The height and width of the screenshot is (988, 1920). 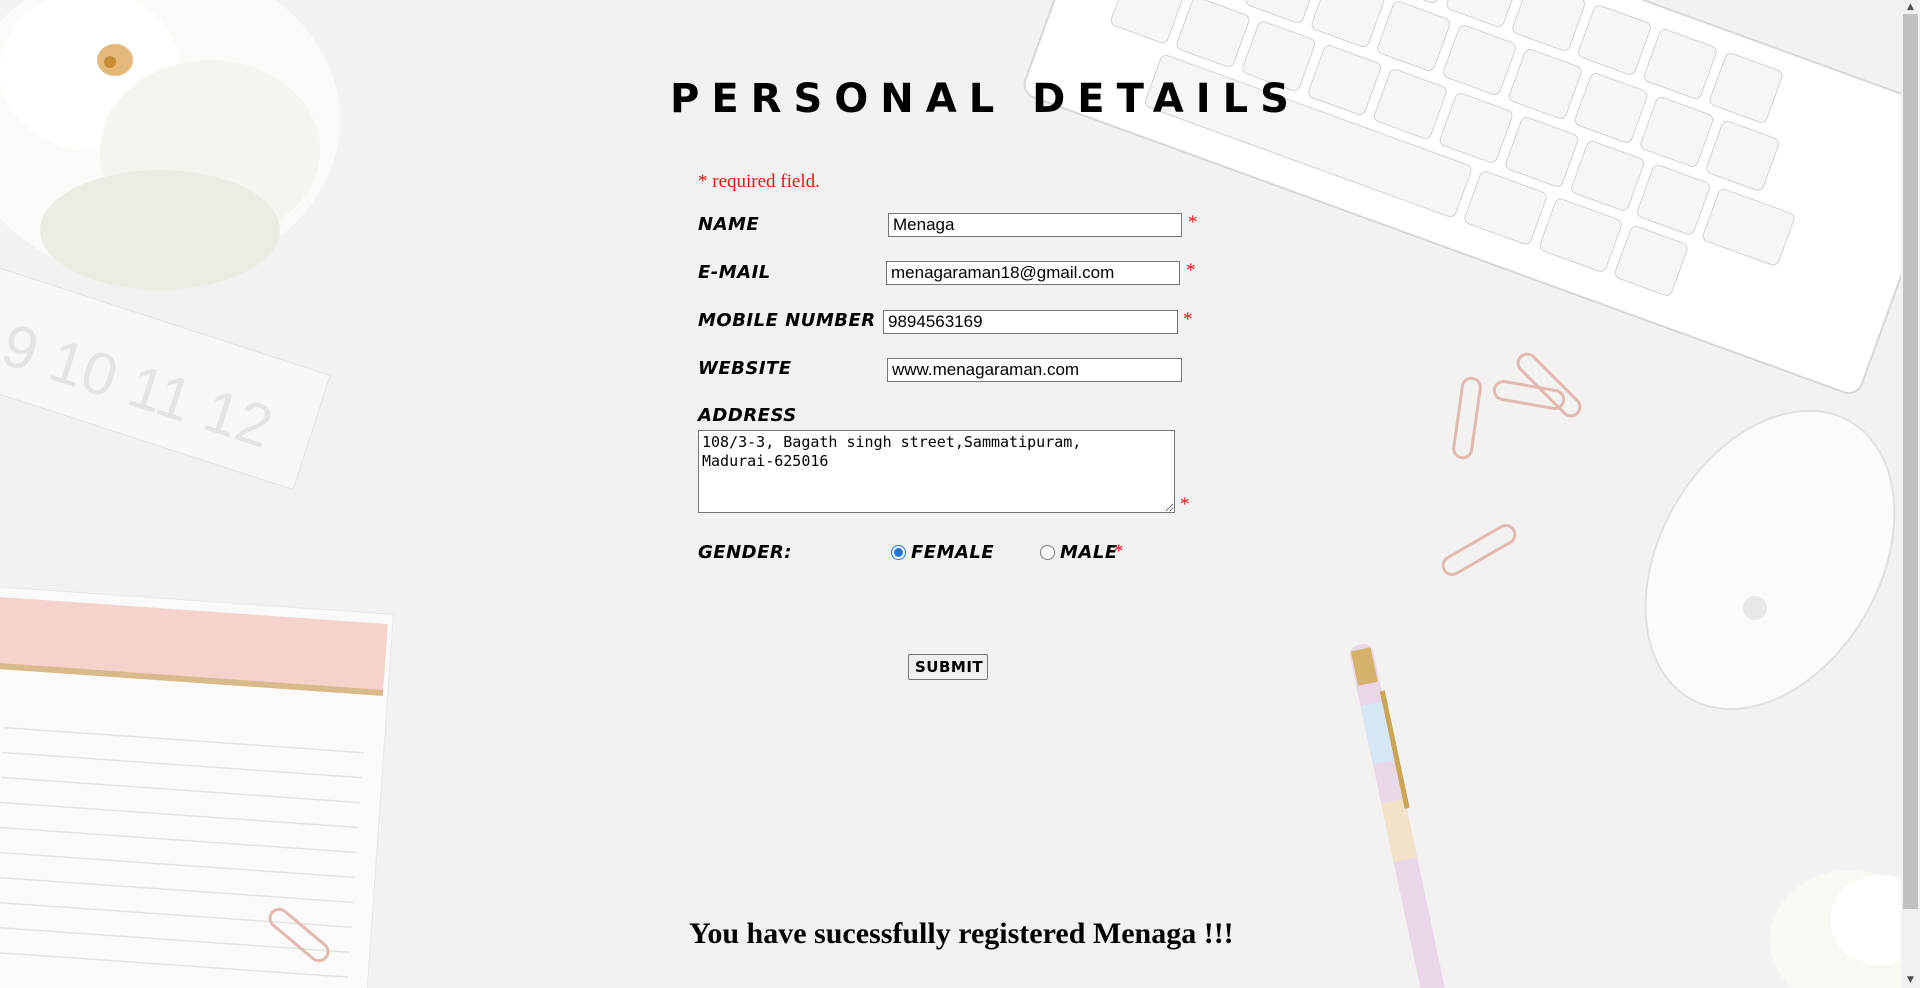 What do you see at coordinates (759, 181) in the screenshot?
I see `required-field-note: * required field.` at bounding box center [759, 181].